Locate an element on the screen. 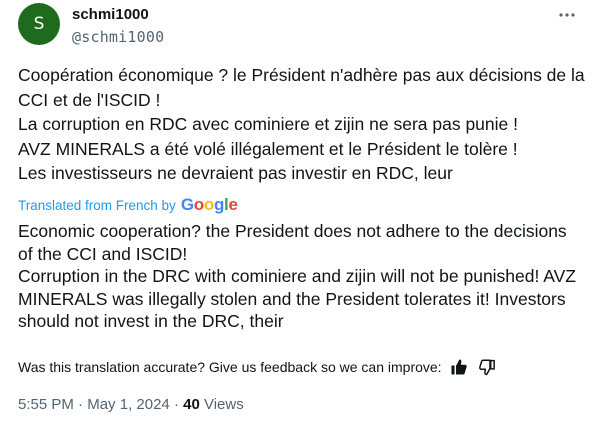 This screenshot has height=432, width=598. google-logo: Google is located at coordinates (209, 205).